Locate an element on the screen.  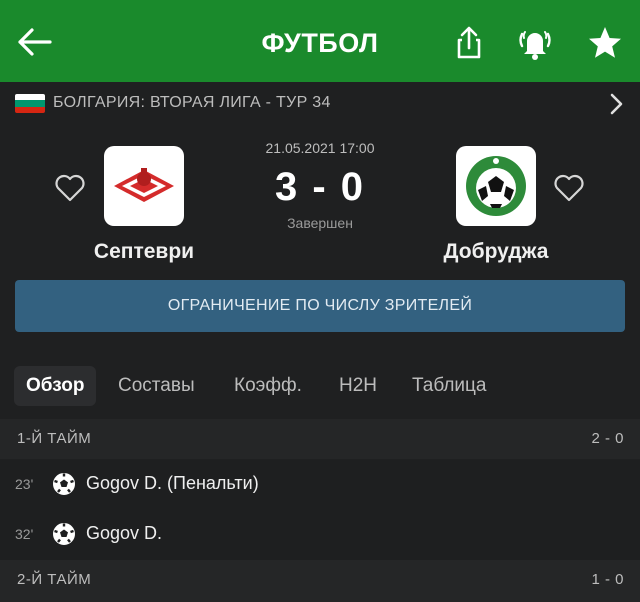
league-label: БОЛГАРИЯ: ВТОРАЯ ЛИГА - ТУР 34 is located at coordinates (192, 103).